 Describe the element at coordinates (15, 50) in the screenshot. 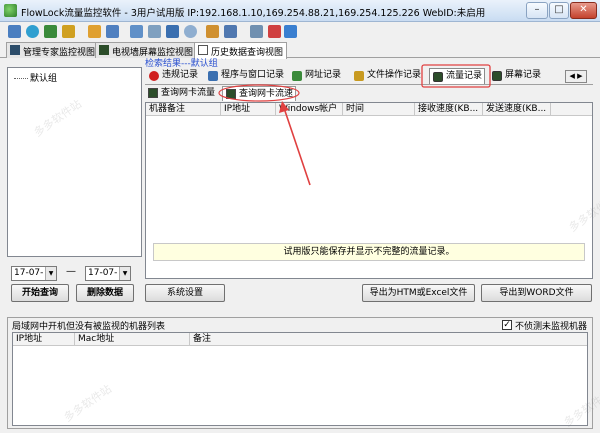

I see `monitor-icon` at that location.